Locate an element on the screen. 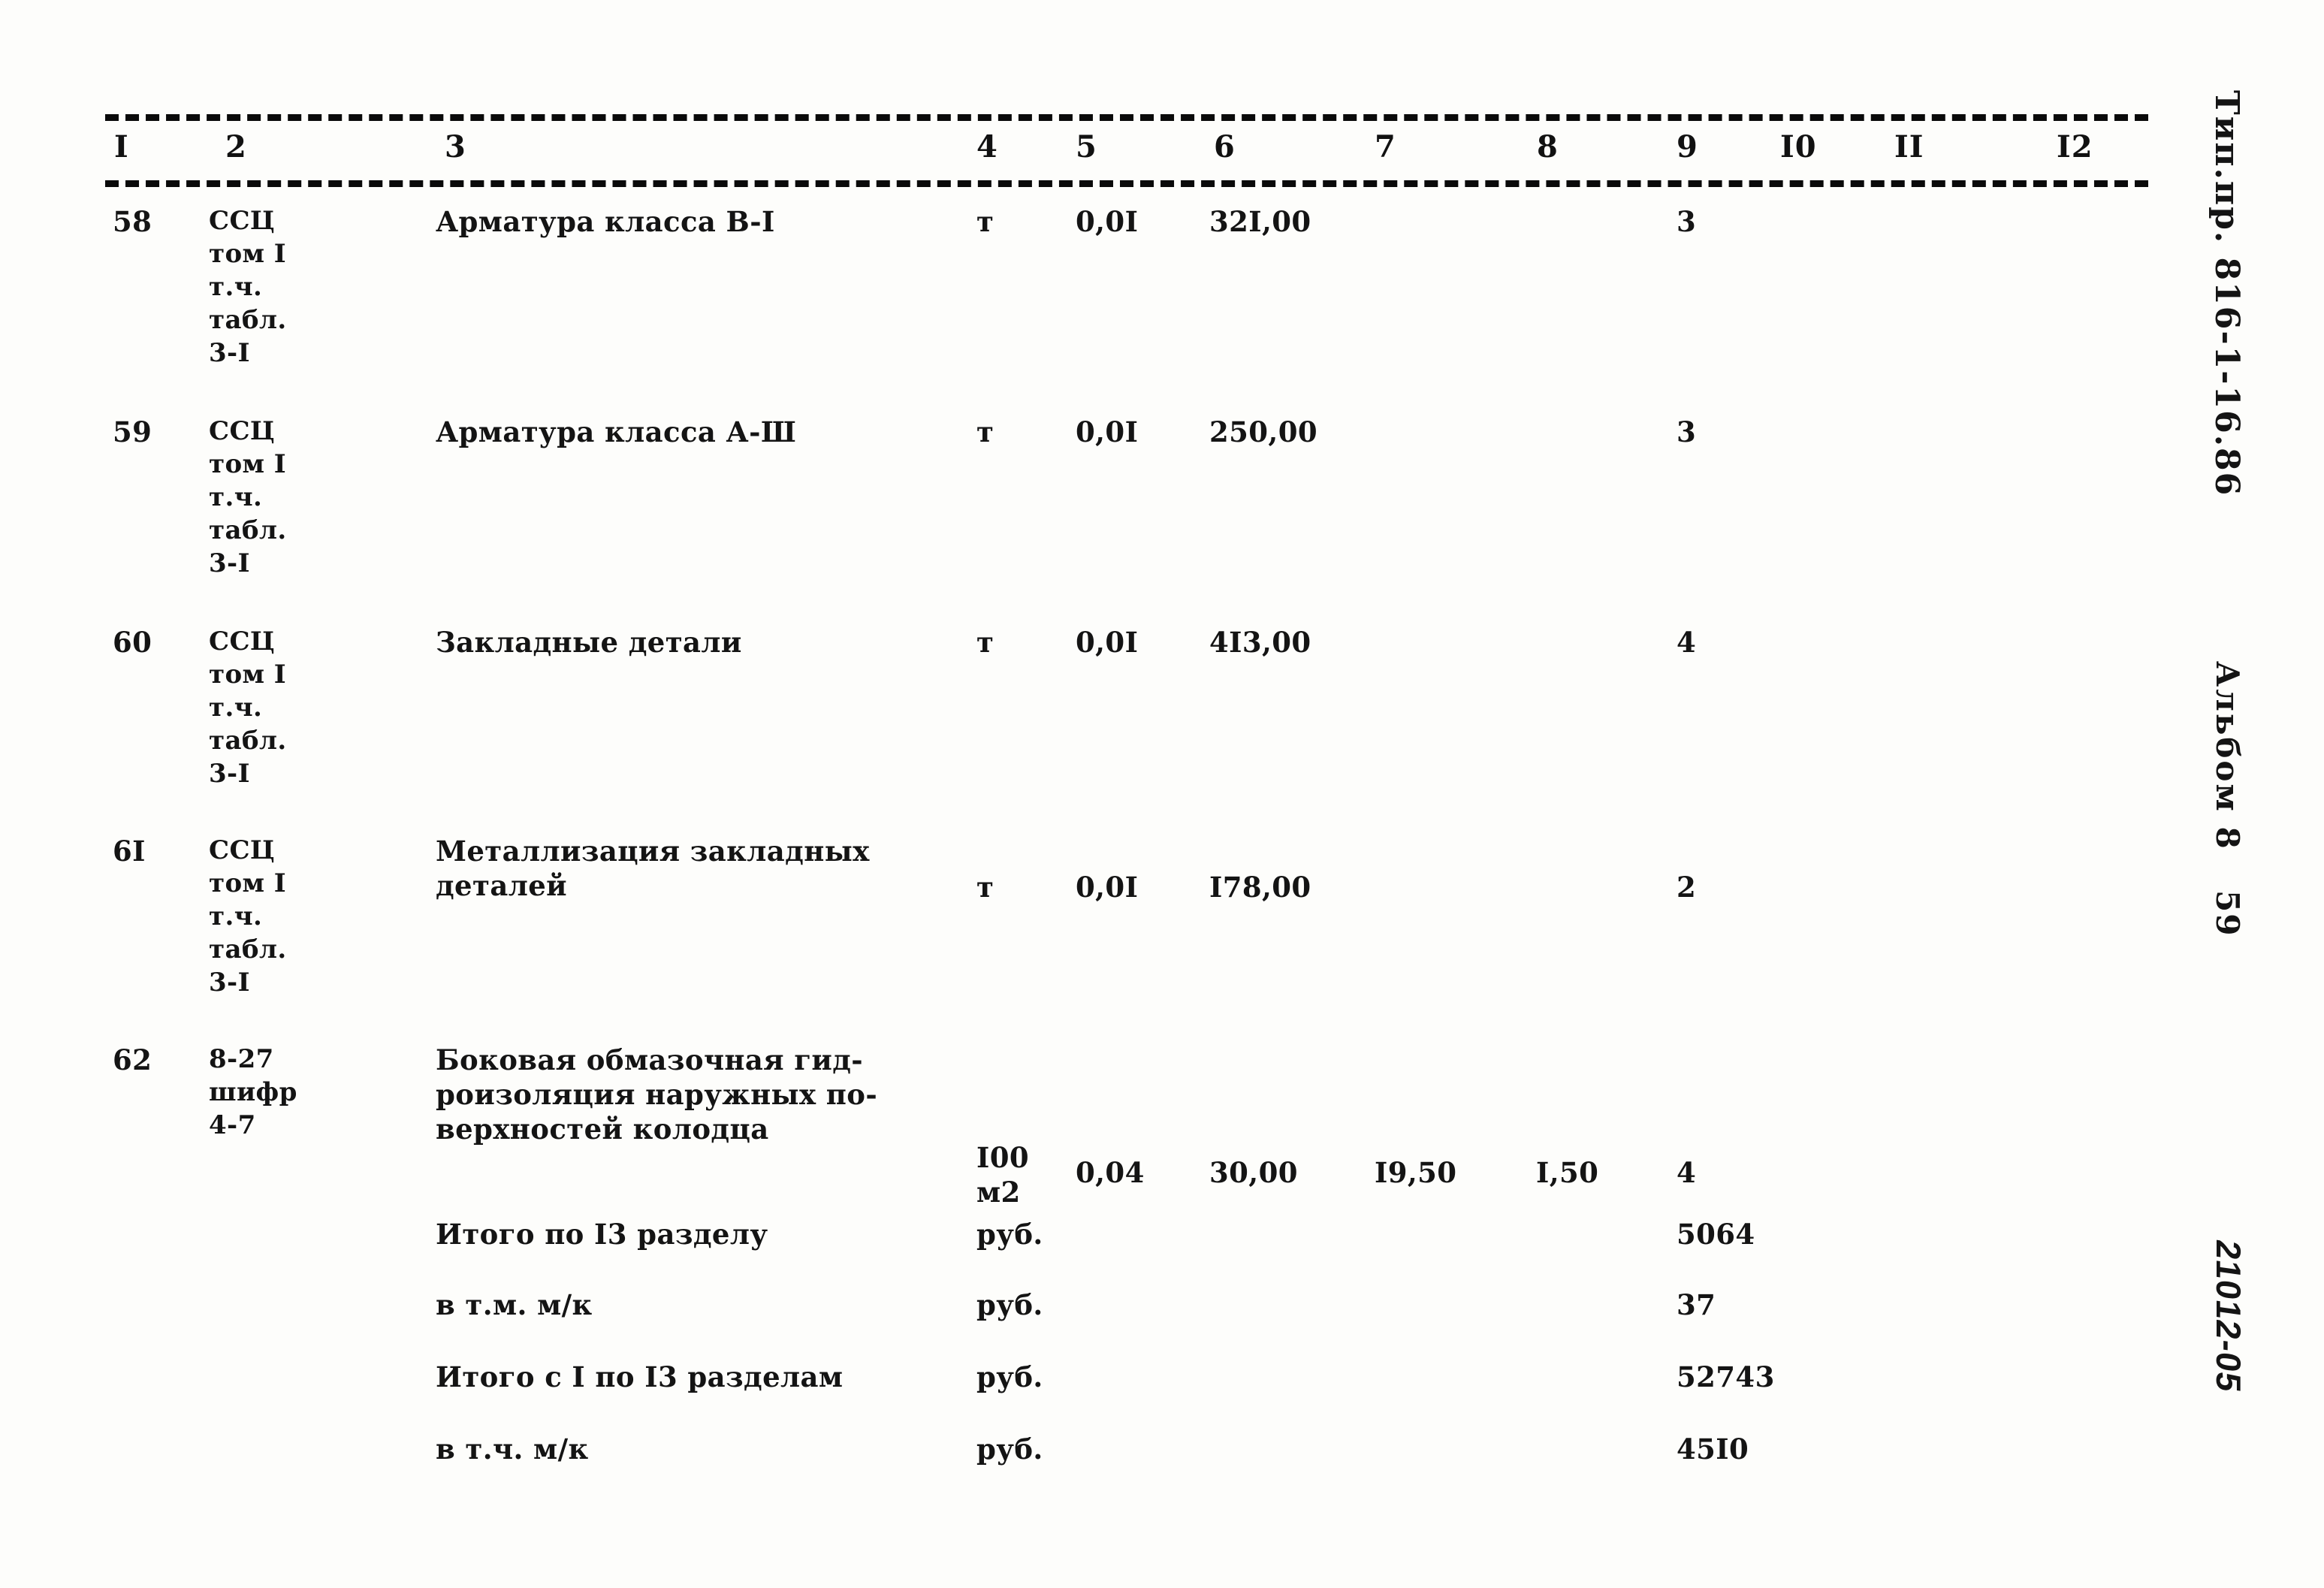 Image resolution: width=2324 pixels, height=1588 pixels. row-price-cell: I78,00 is located at coordinates (1260, 887).